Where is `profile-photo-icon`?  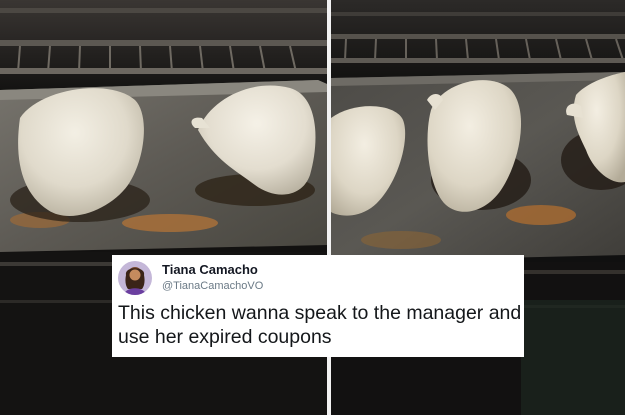 profile-photo-icon is located at coordinates (135, 278).